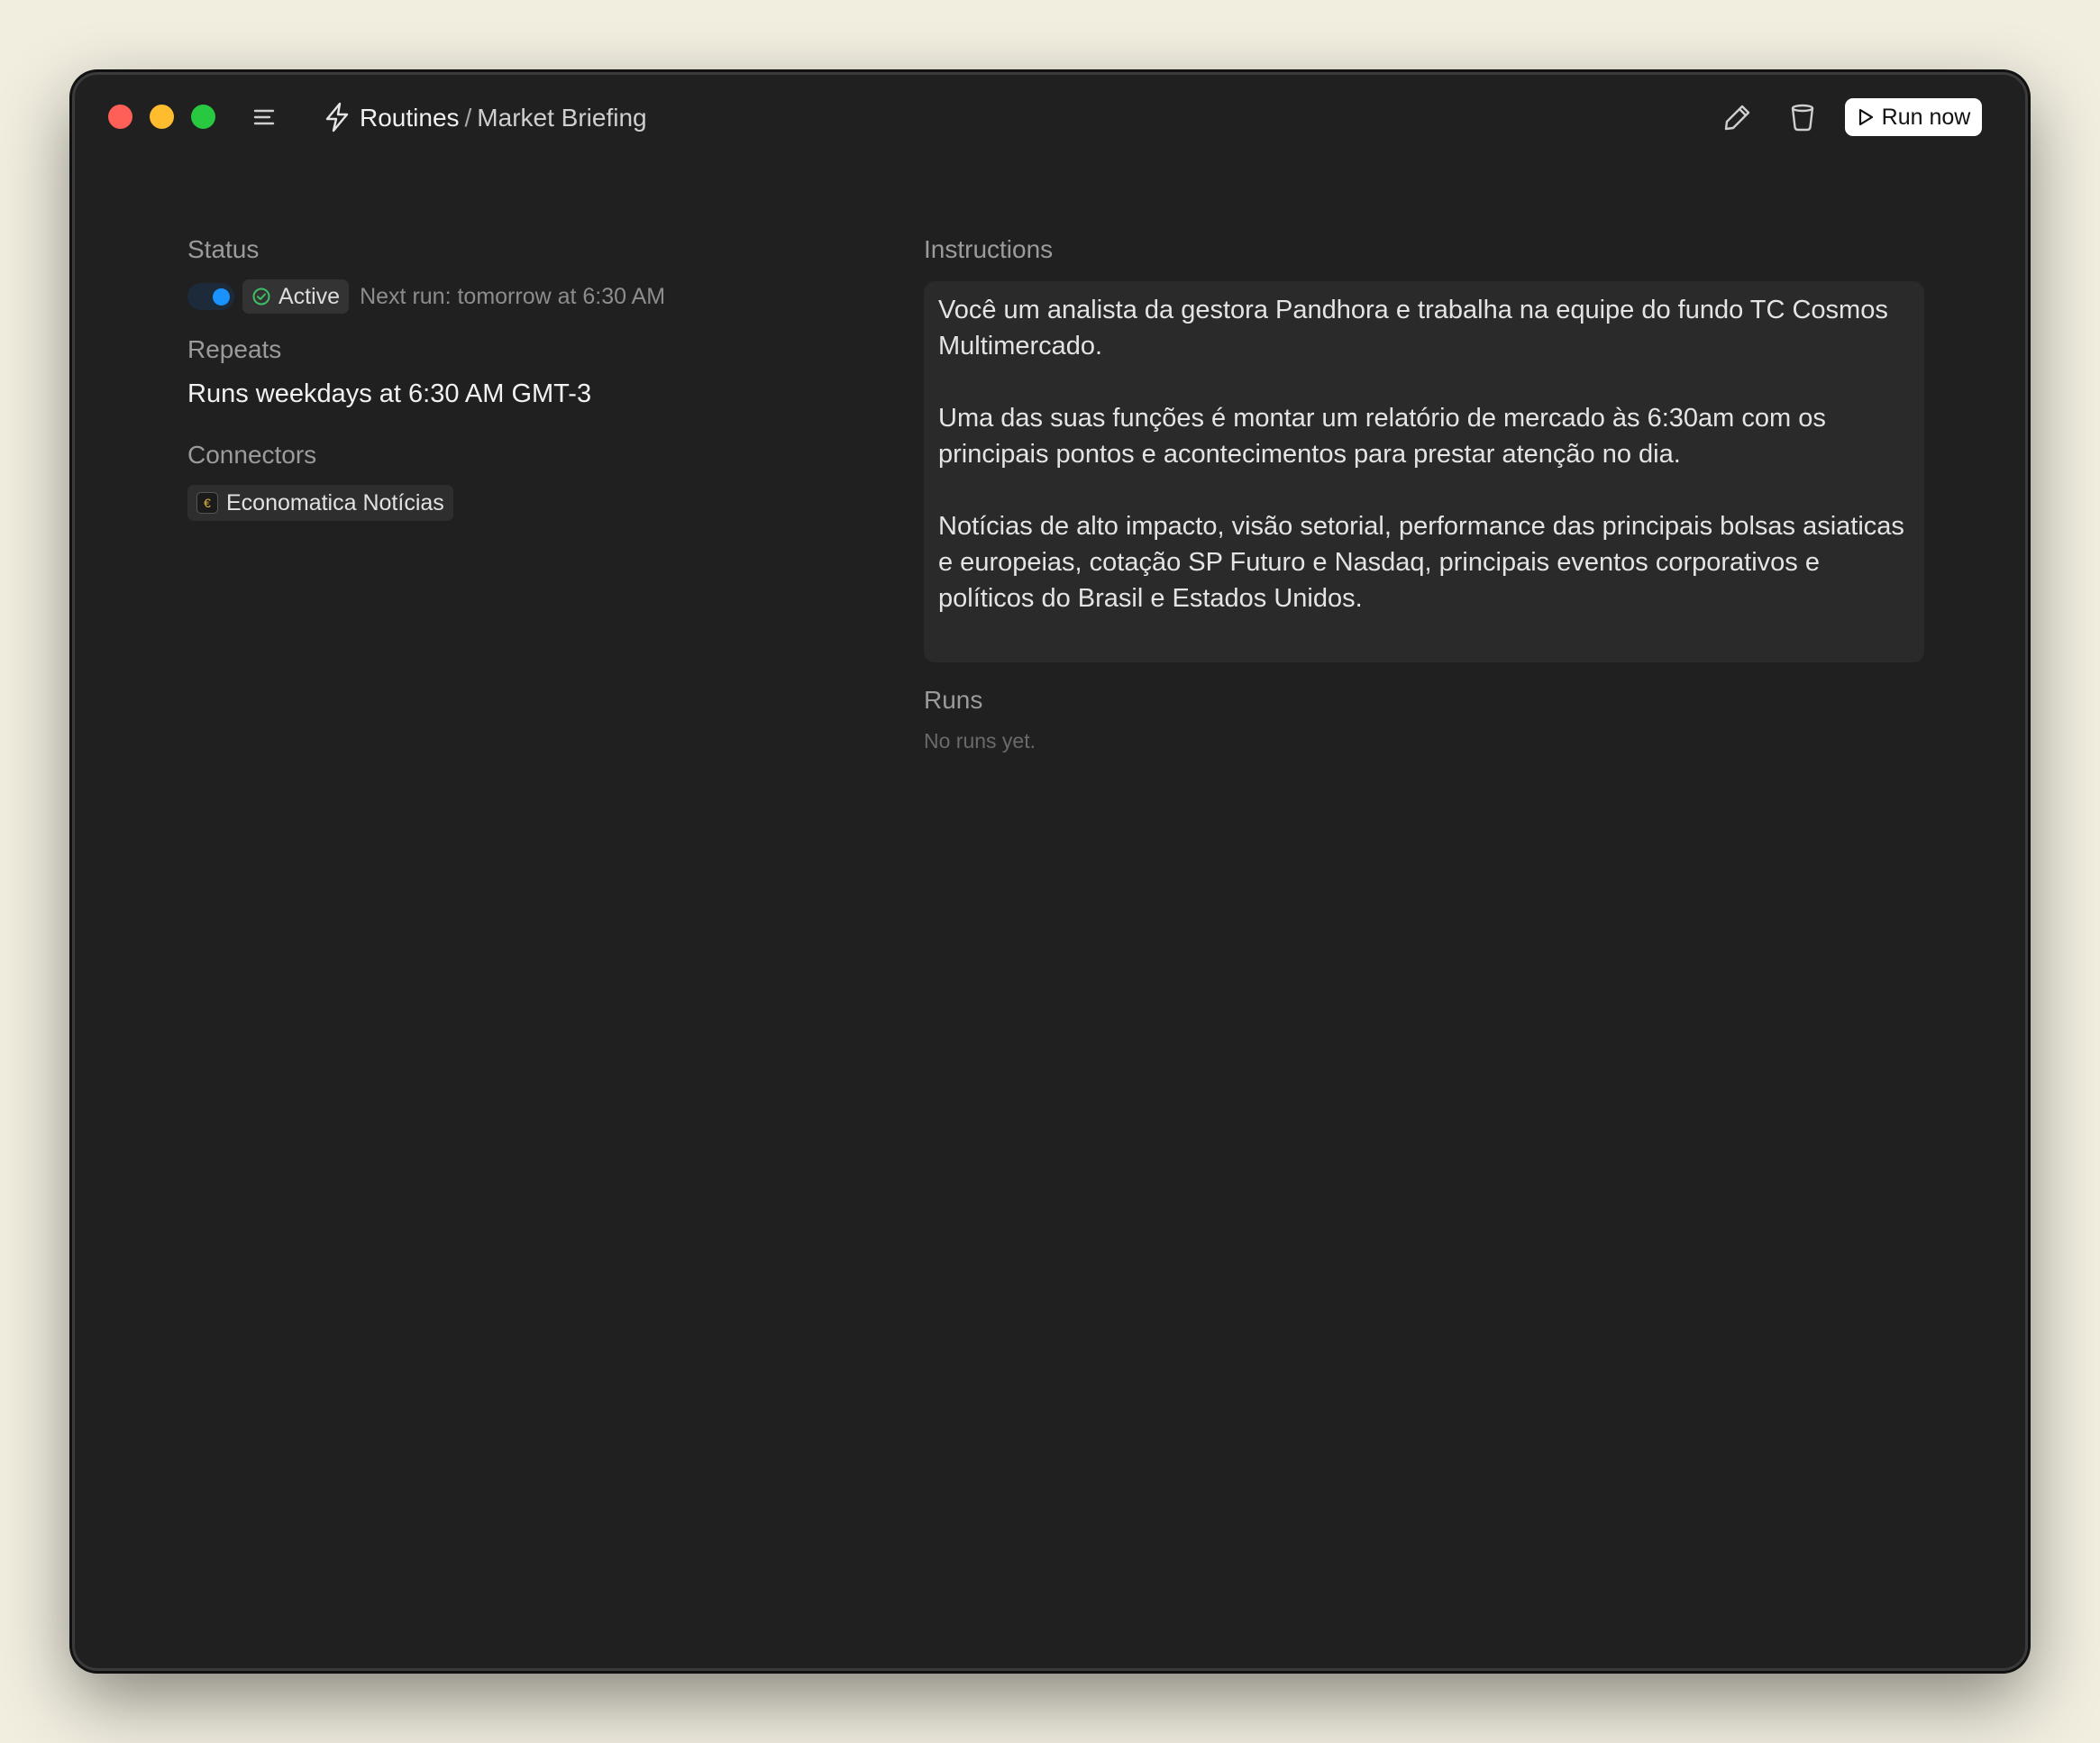 The height and width of the screenshot is (1743, 2100). Describe the element at coordinates (513, 296) in the screenshot. I see `next-run-text: Next run: tomorrow at 6:30 AM` at that location.